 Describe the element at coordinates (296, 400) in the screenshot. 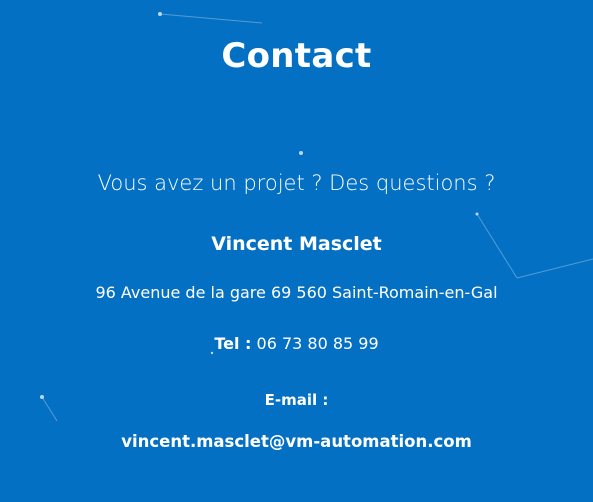

I see `email-label: E-mail :` at that location.